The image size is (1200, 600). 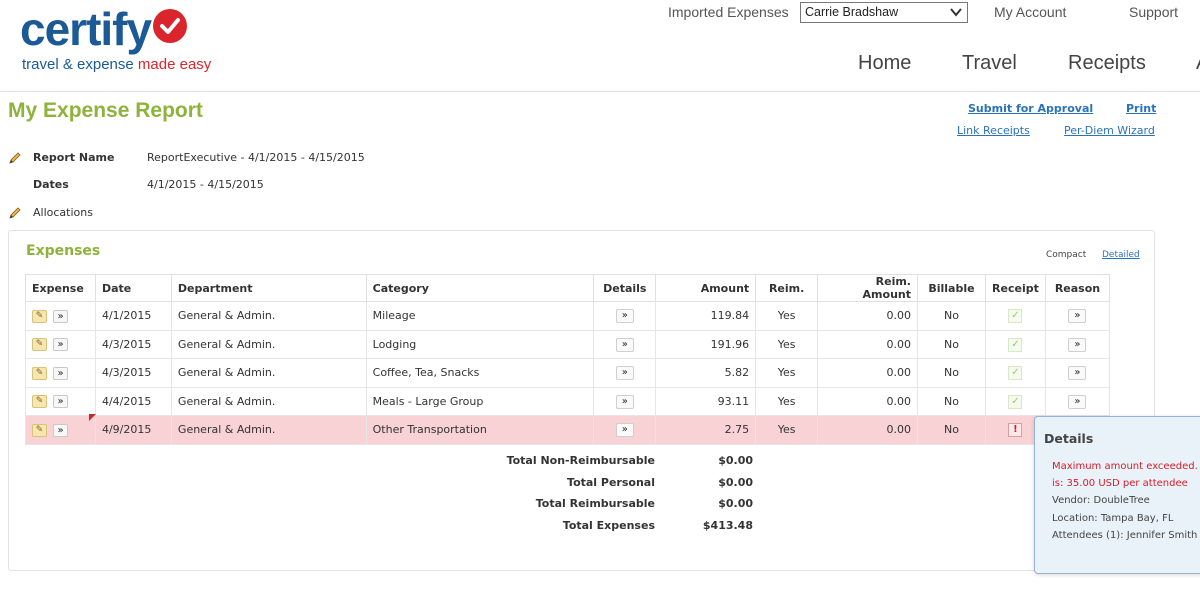 I want to click on total-non-reimbursable-label: Total Non-Reimbursable, so click(x=580, y=460).